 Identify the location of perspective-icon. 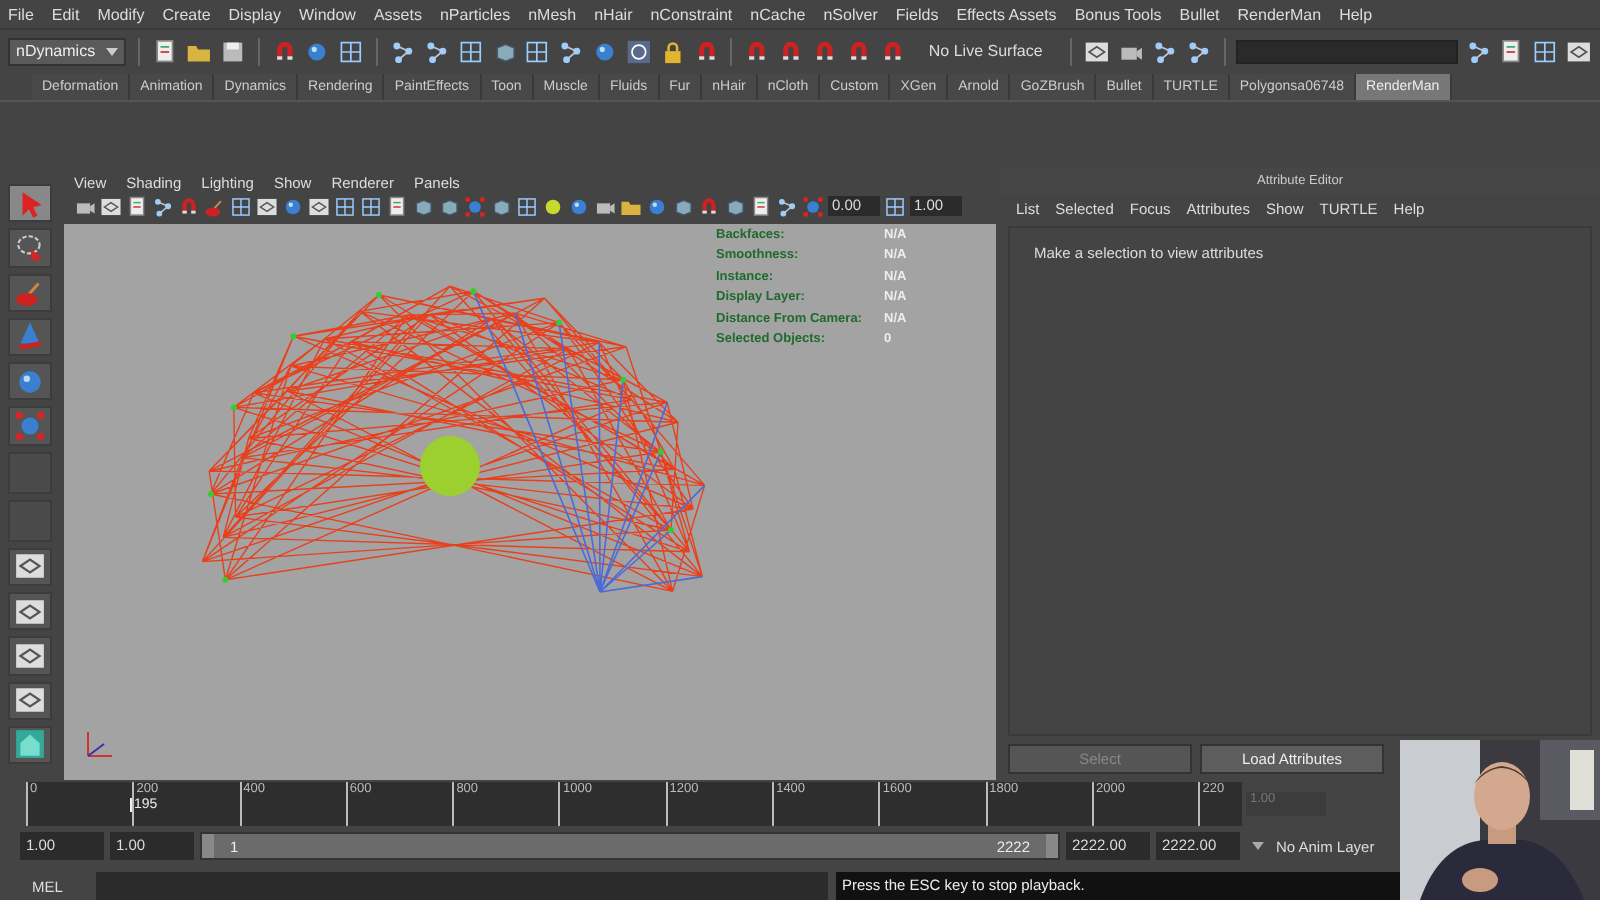
(30, 744).